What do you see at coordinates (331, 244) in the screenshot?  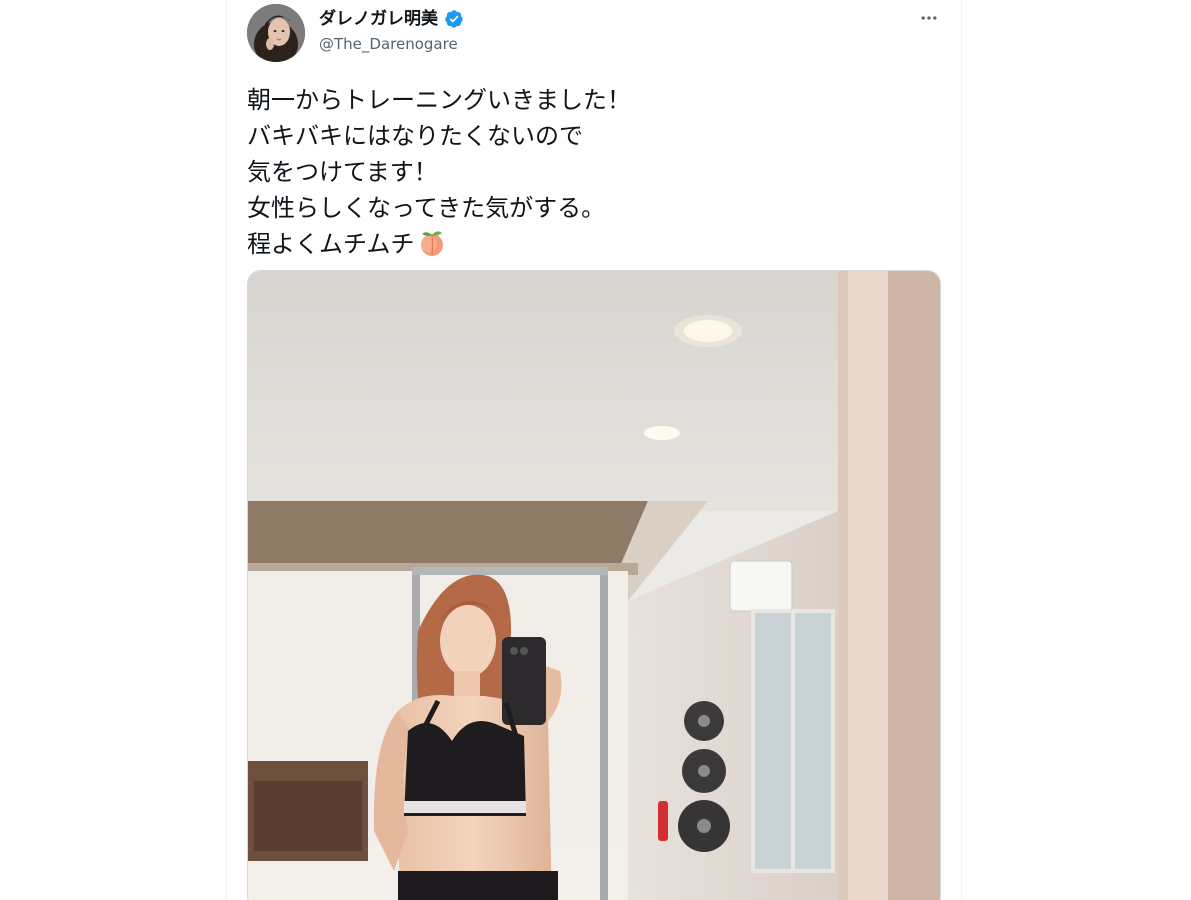 I see `tweet-text-line: 程よくムチムチ` at bounding box center [331, 244].